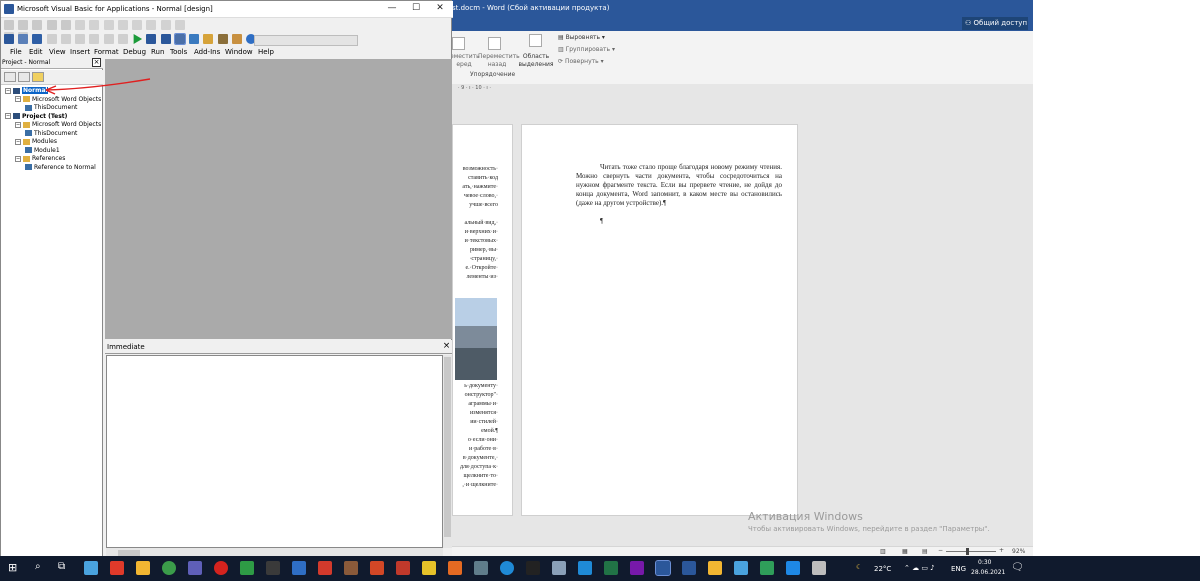 This screenshot has width=1200, height=581. Describe the element at coordinates (40, 159) in the screenshot. I see `tree-item: − References` at that location.